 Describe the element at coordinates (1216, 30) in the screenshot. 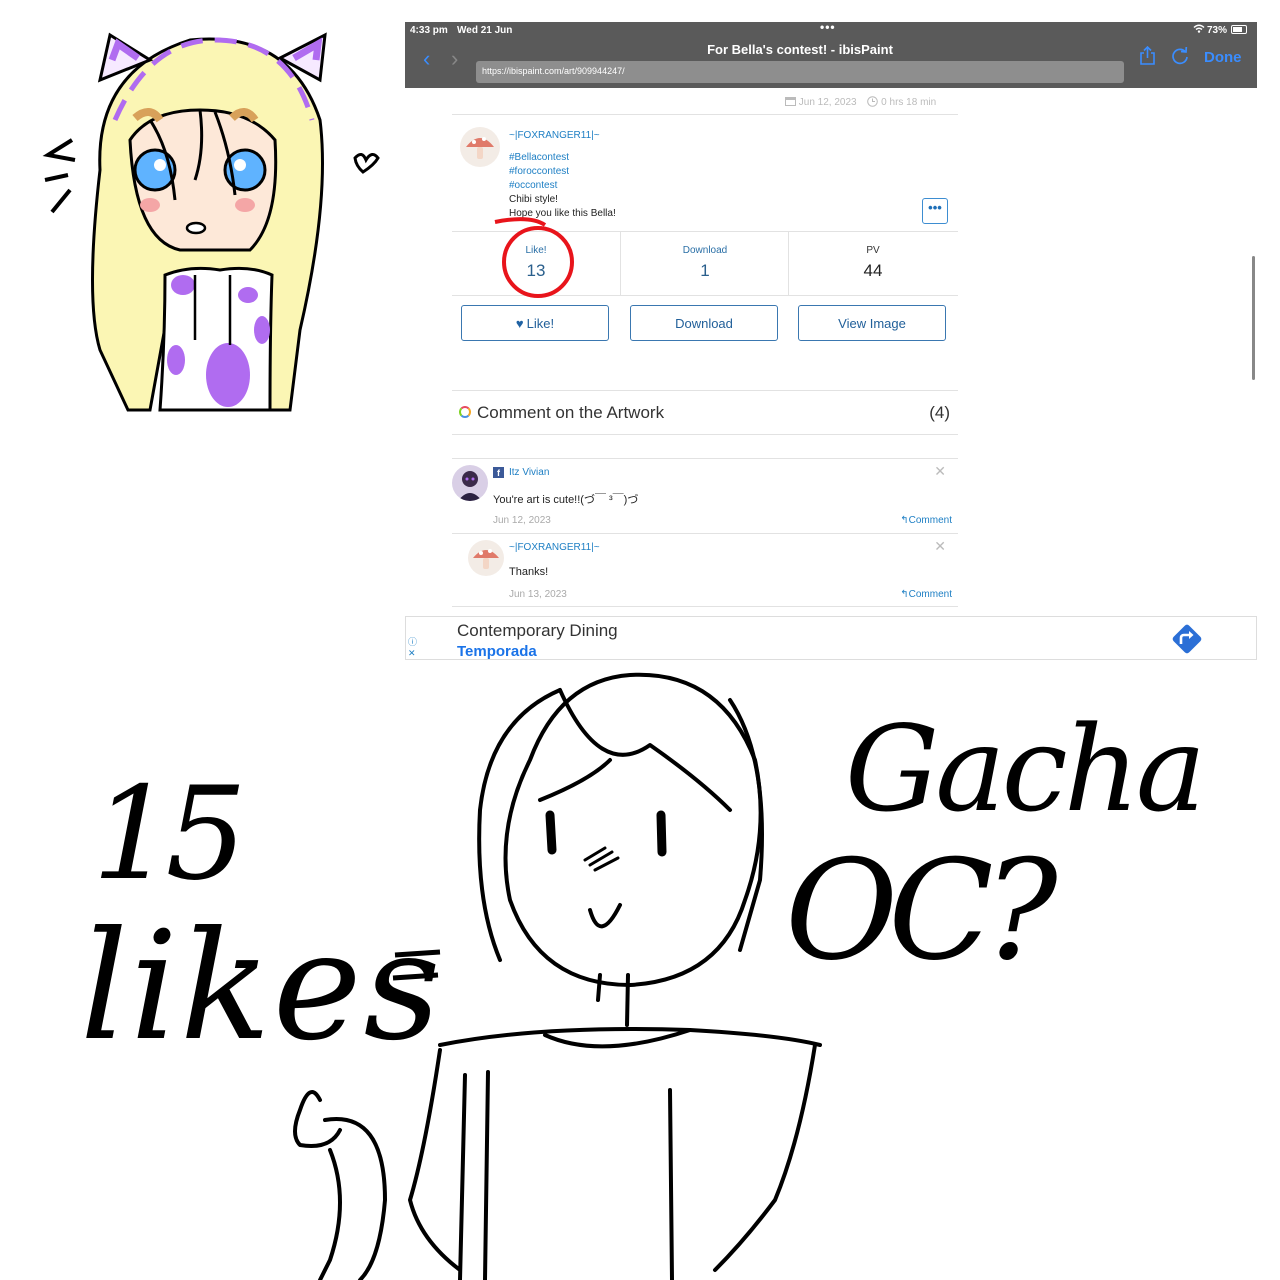

I see `battery-percent: 73%` at that location.